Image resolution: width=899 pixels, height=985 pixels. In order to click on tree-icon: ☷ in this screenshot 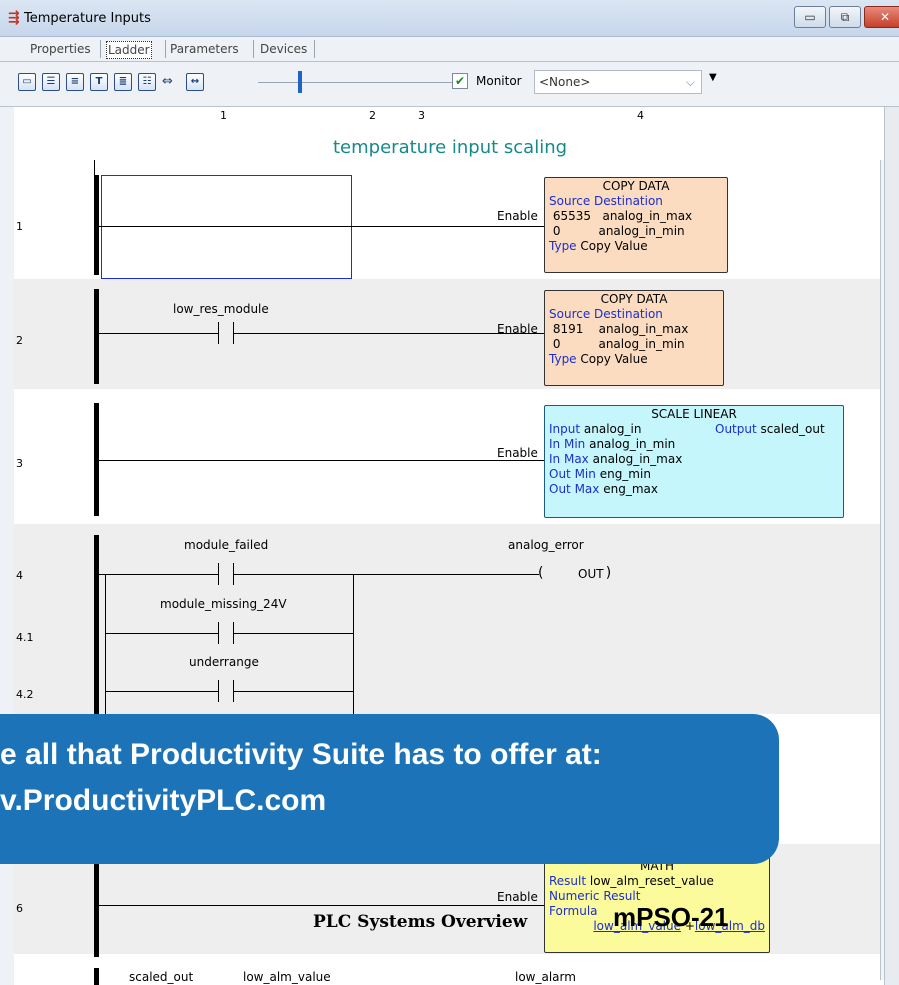, I will do `click(147, 82)`.